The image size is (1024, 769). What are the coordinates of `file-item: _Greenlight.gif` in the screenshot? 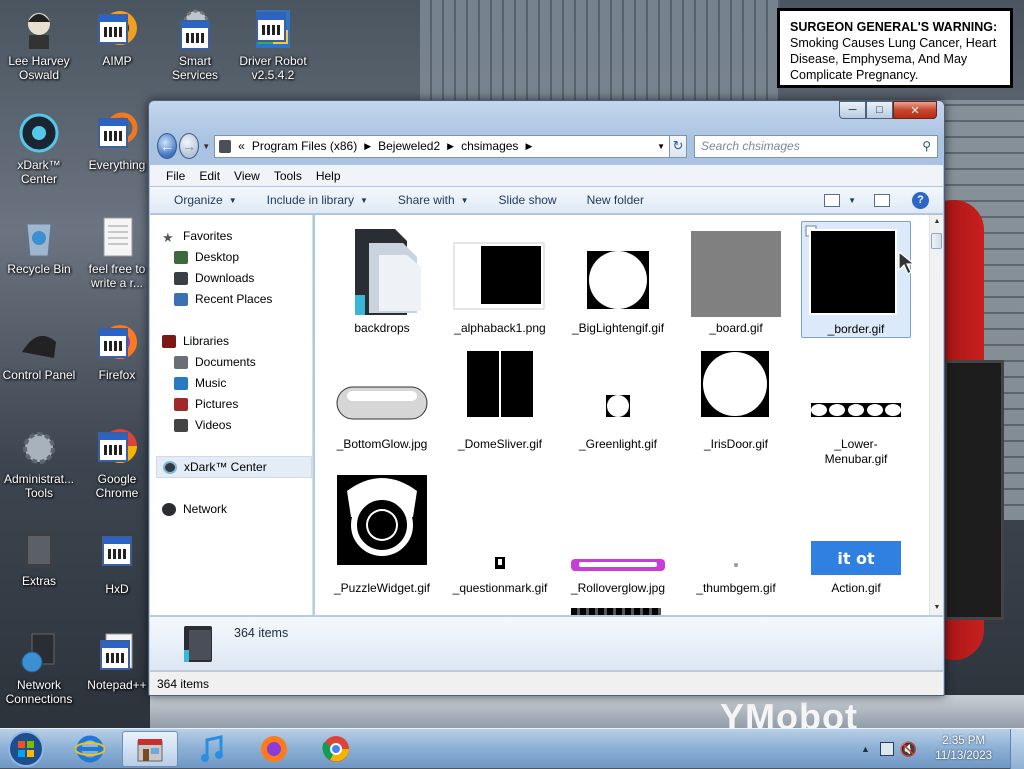 It's located at (618, 397).